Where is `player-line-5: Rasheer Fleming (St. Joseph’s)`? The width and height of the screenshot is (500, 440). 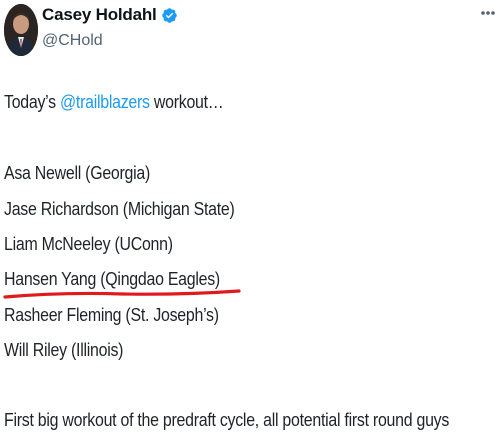 player-line-5: Rasheer Fleming (St. Joseph’s) is located at coordinates (111, 314).